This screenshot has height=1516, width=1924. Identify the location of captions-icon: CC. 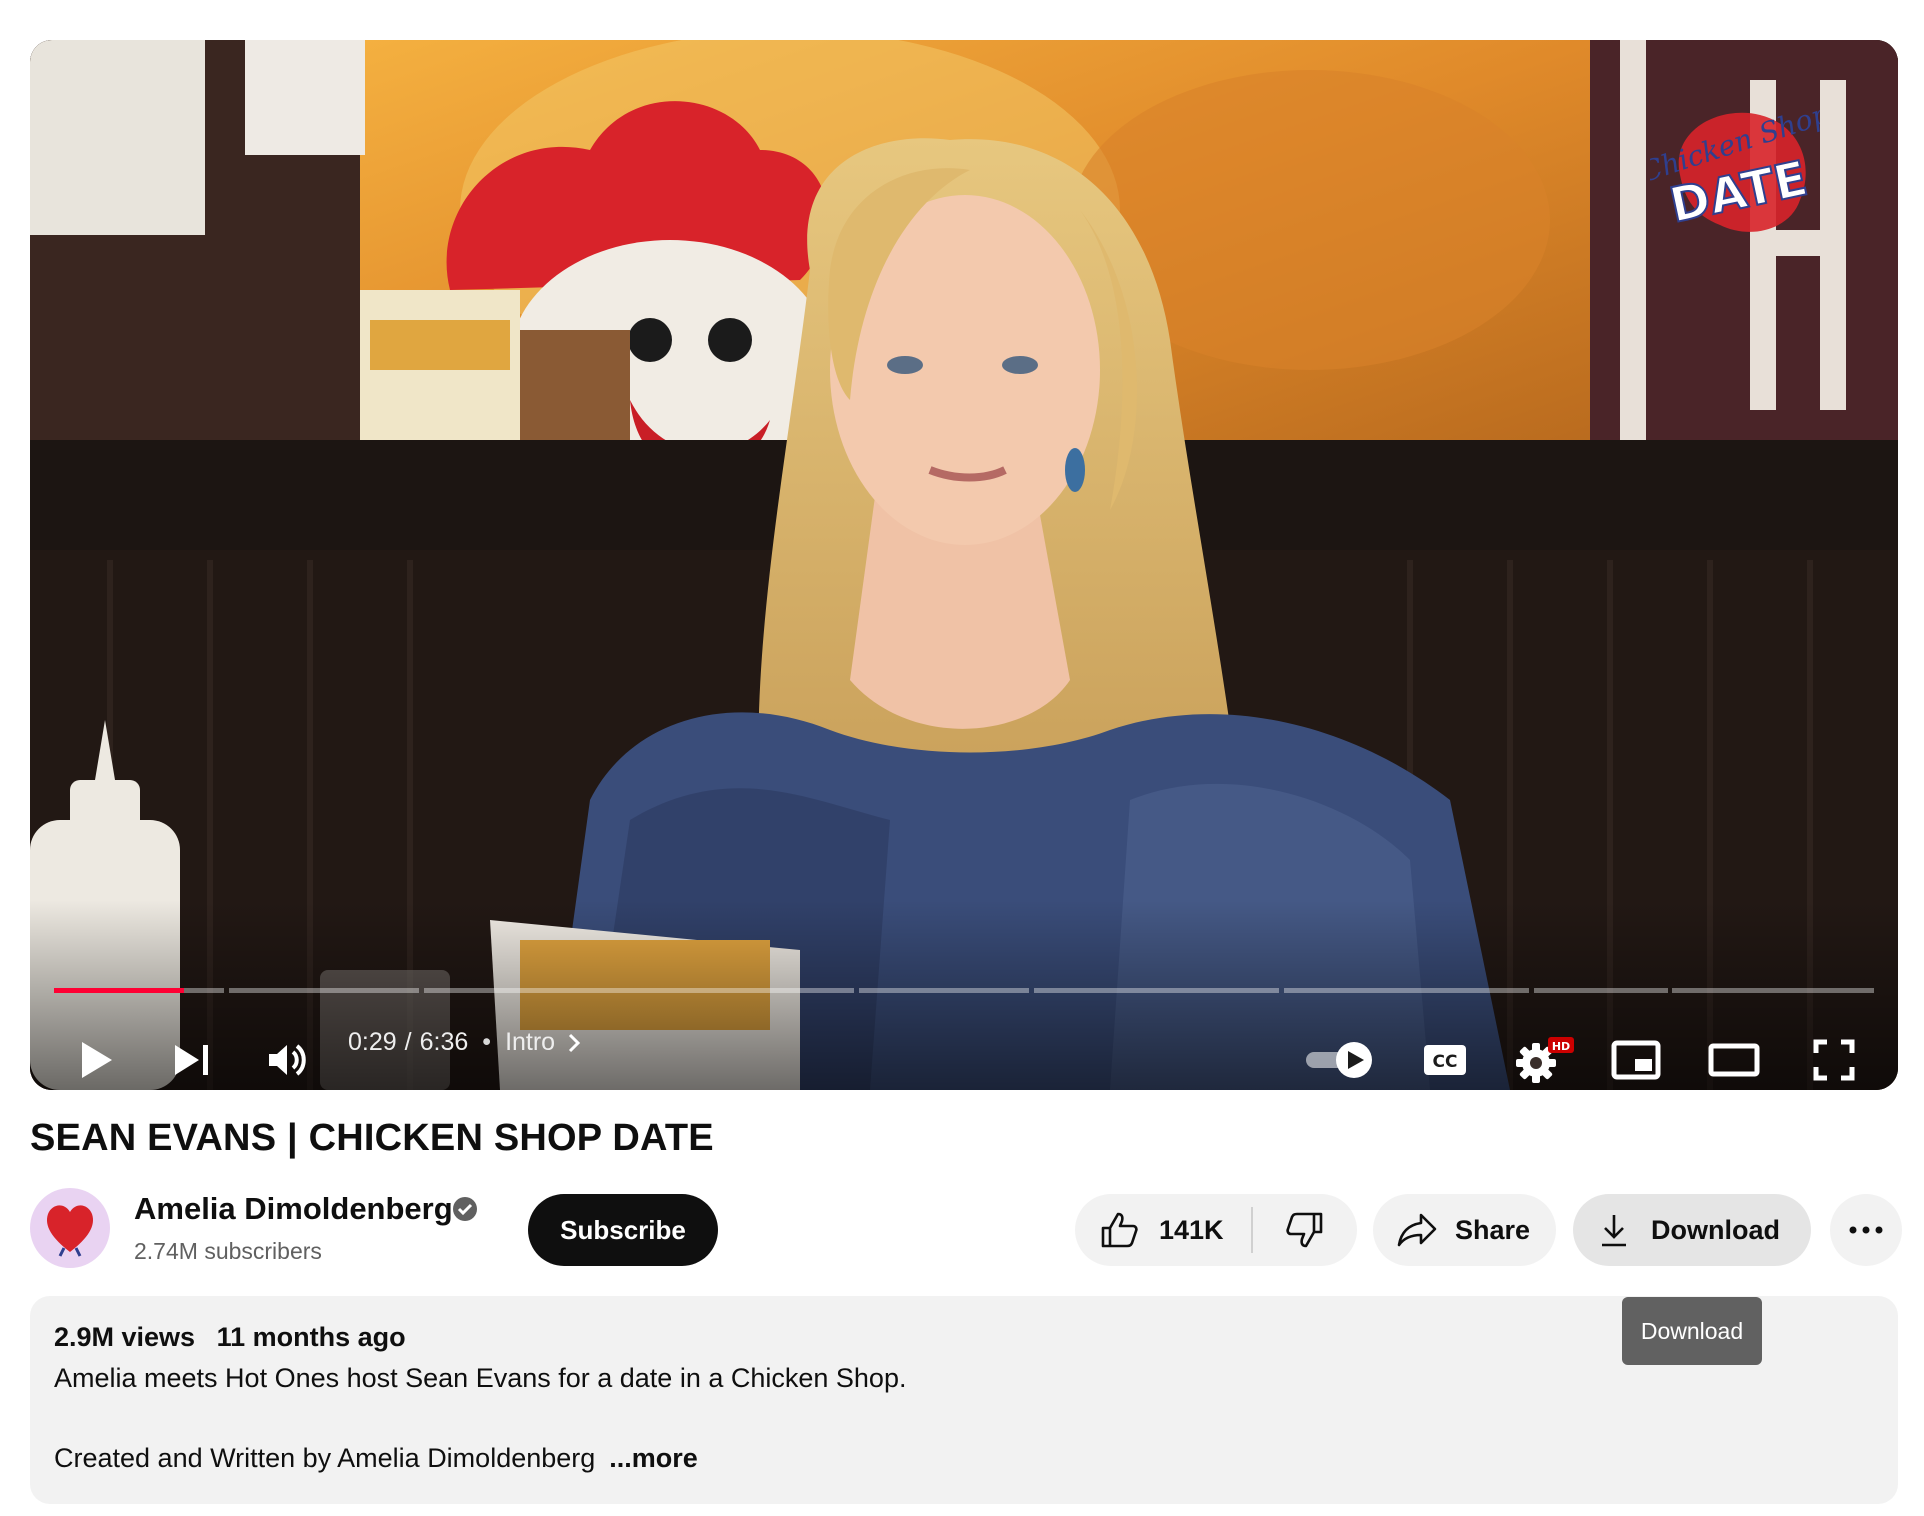
(1445, 1060).